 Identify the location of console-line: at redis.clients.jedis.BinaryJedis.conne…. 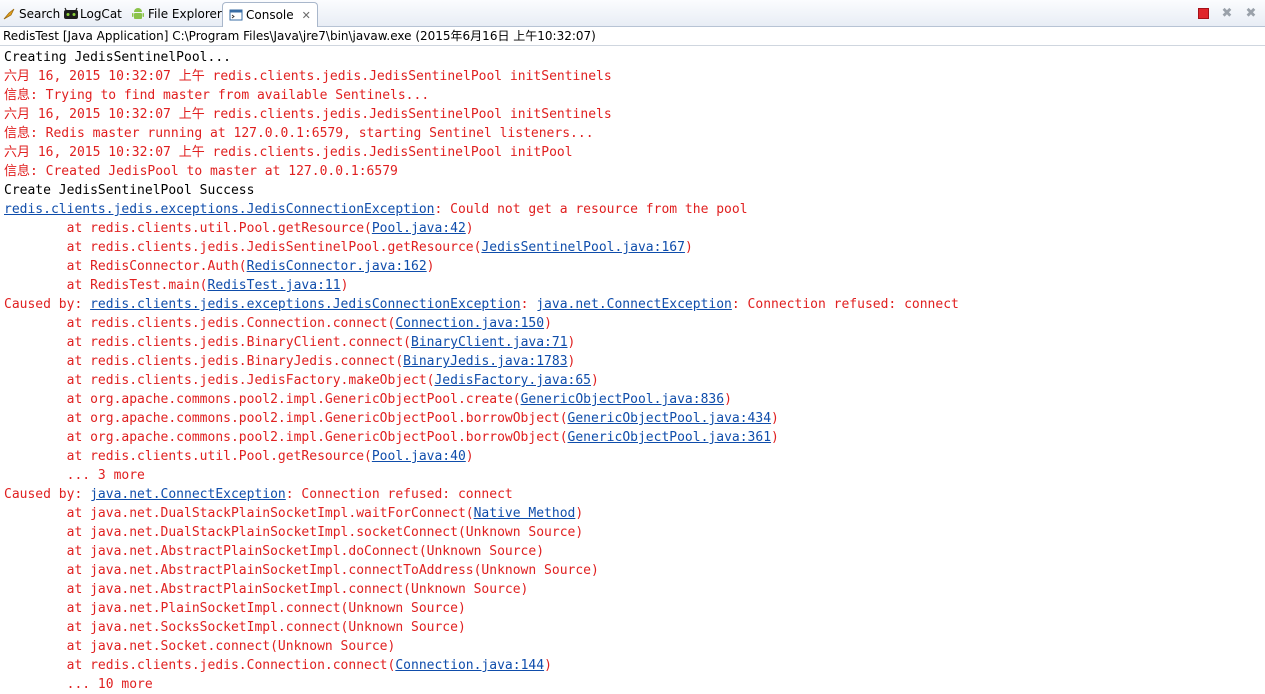
(633, 361).